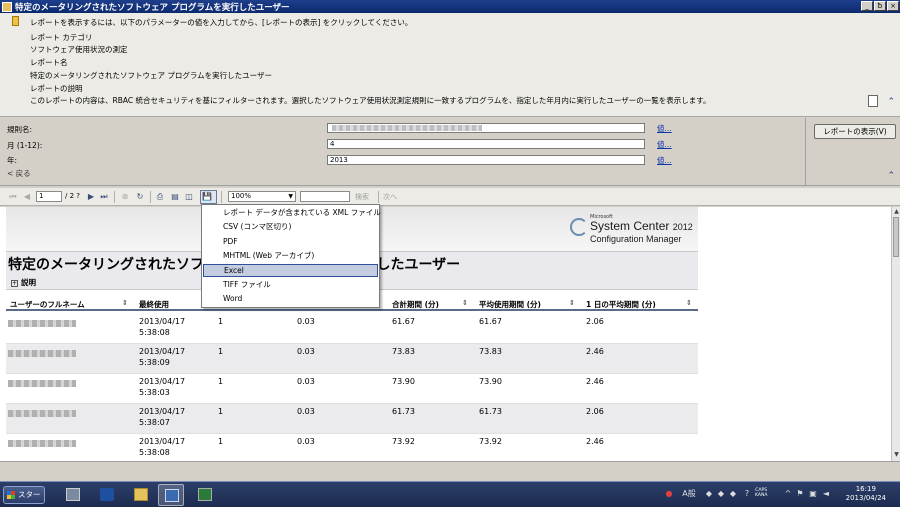  I want to click on menu-item-mhtml: MHTML (Web アーカイブ), so click(290, 256).